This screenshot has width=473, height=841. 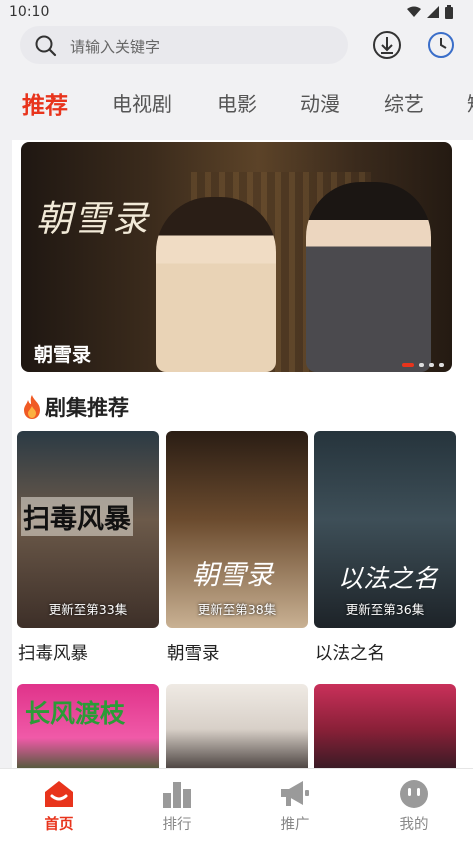 What do you see at coordinates (184, 45) in the screenshot?
I see `search-bar: 请输入关键字` at bounding box center [184, 45].